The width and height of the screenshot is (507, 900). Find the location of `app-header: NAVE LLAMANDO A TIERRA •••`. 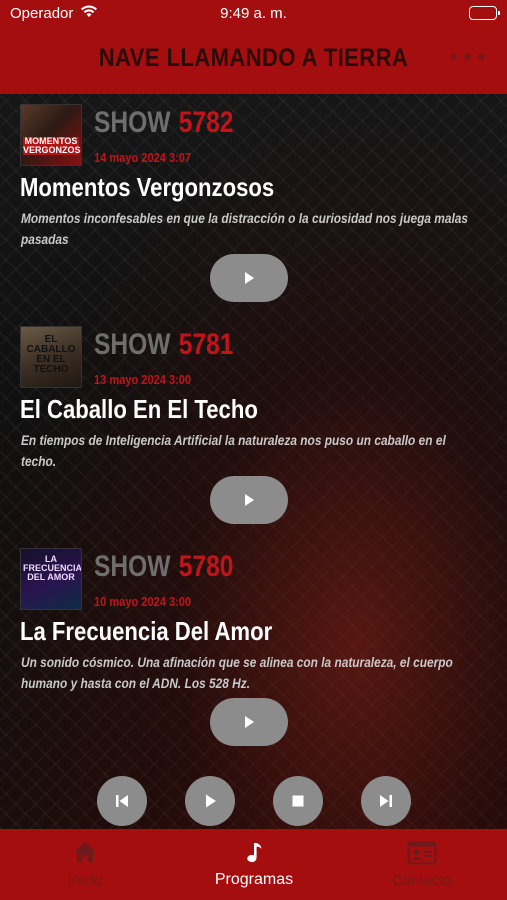

app-header: NAVE LLAMANDO A TIERRA ••• is located at coordinates (253, 61).